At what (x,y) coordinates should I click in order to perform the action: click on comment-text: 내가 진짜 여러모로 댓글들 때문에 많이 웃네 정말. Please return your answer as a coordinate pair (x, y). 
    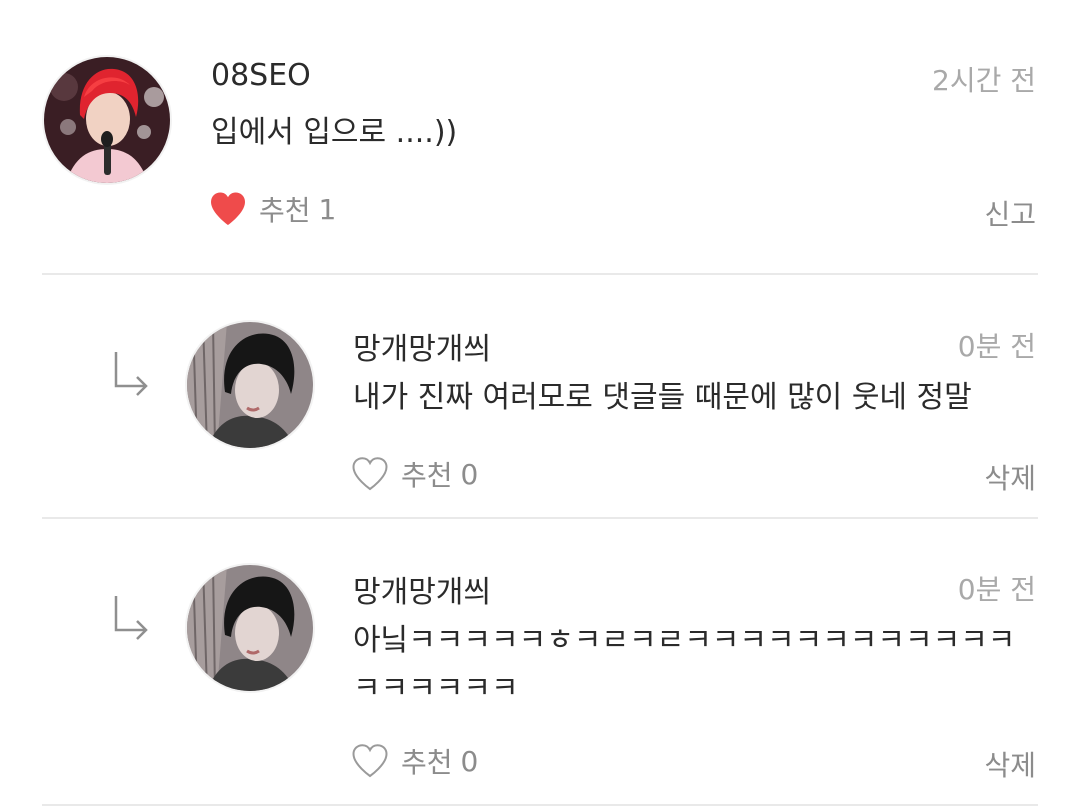
    Looking at the image, I should click on (662, 397).